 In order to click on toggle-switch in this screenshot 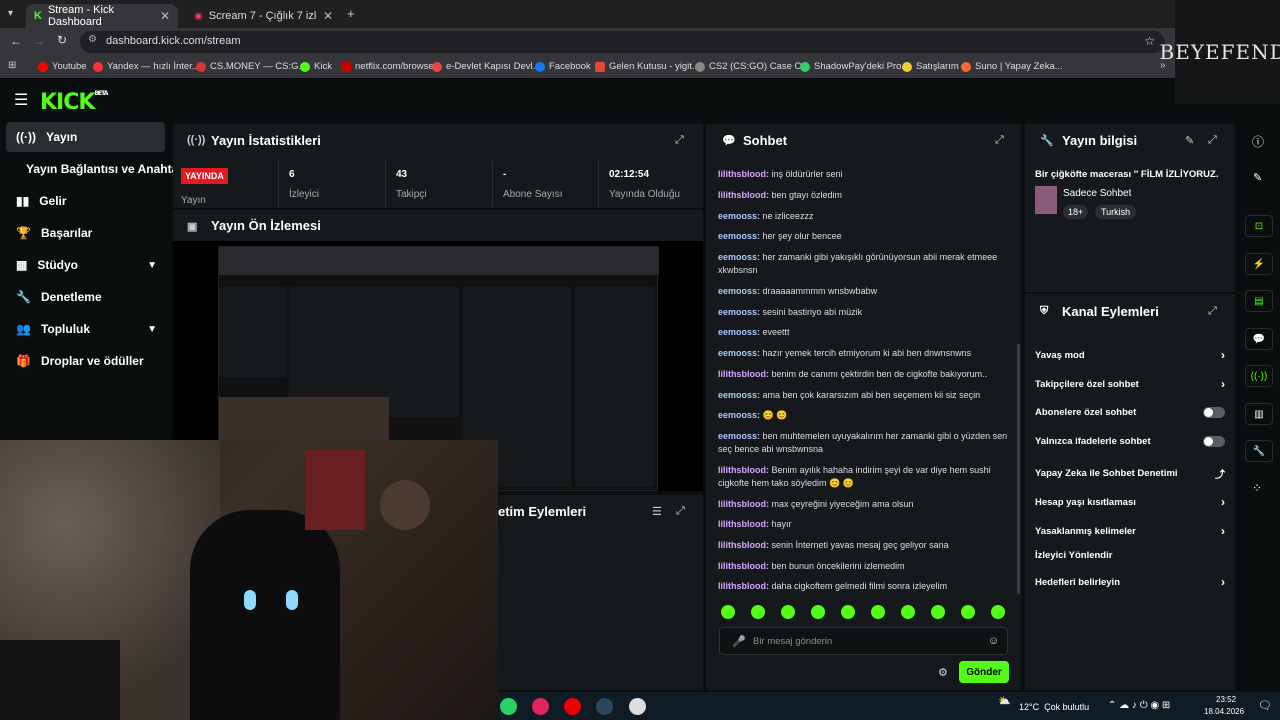, I will do `click(1214, 441)`.